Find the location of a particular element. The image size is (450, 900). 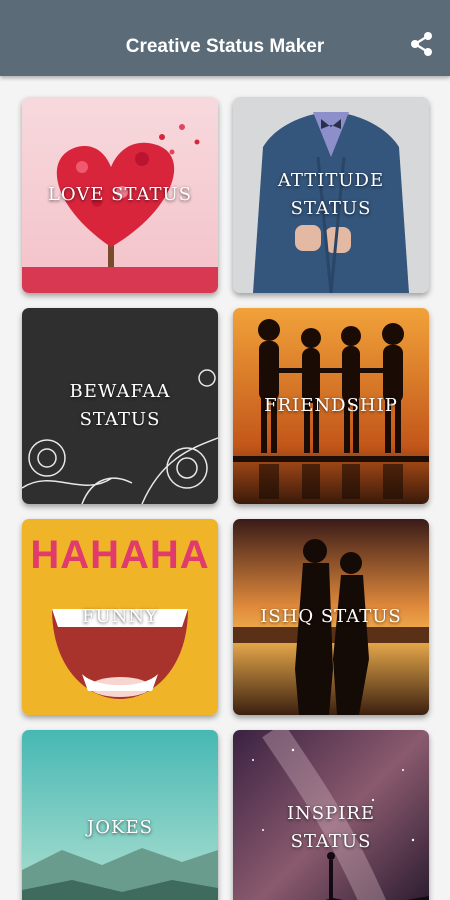

category-label: BEWAFAA STATUS is located at coordinates (120, 405).